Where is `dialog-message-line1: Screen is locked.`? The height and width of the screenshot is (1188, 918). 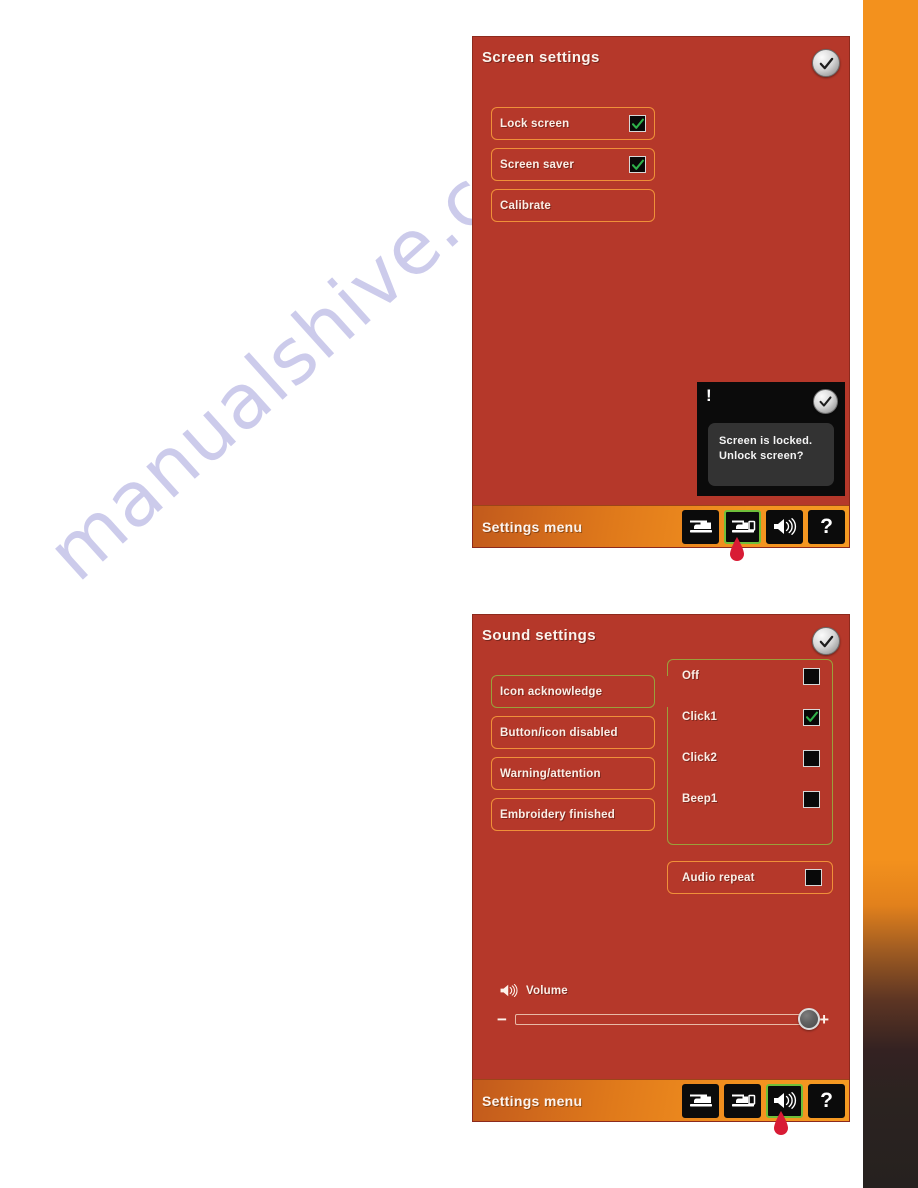 dialog-message-line1: Screen is locked. is located at coordinates (766, 441).